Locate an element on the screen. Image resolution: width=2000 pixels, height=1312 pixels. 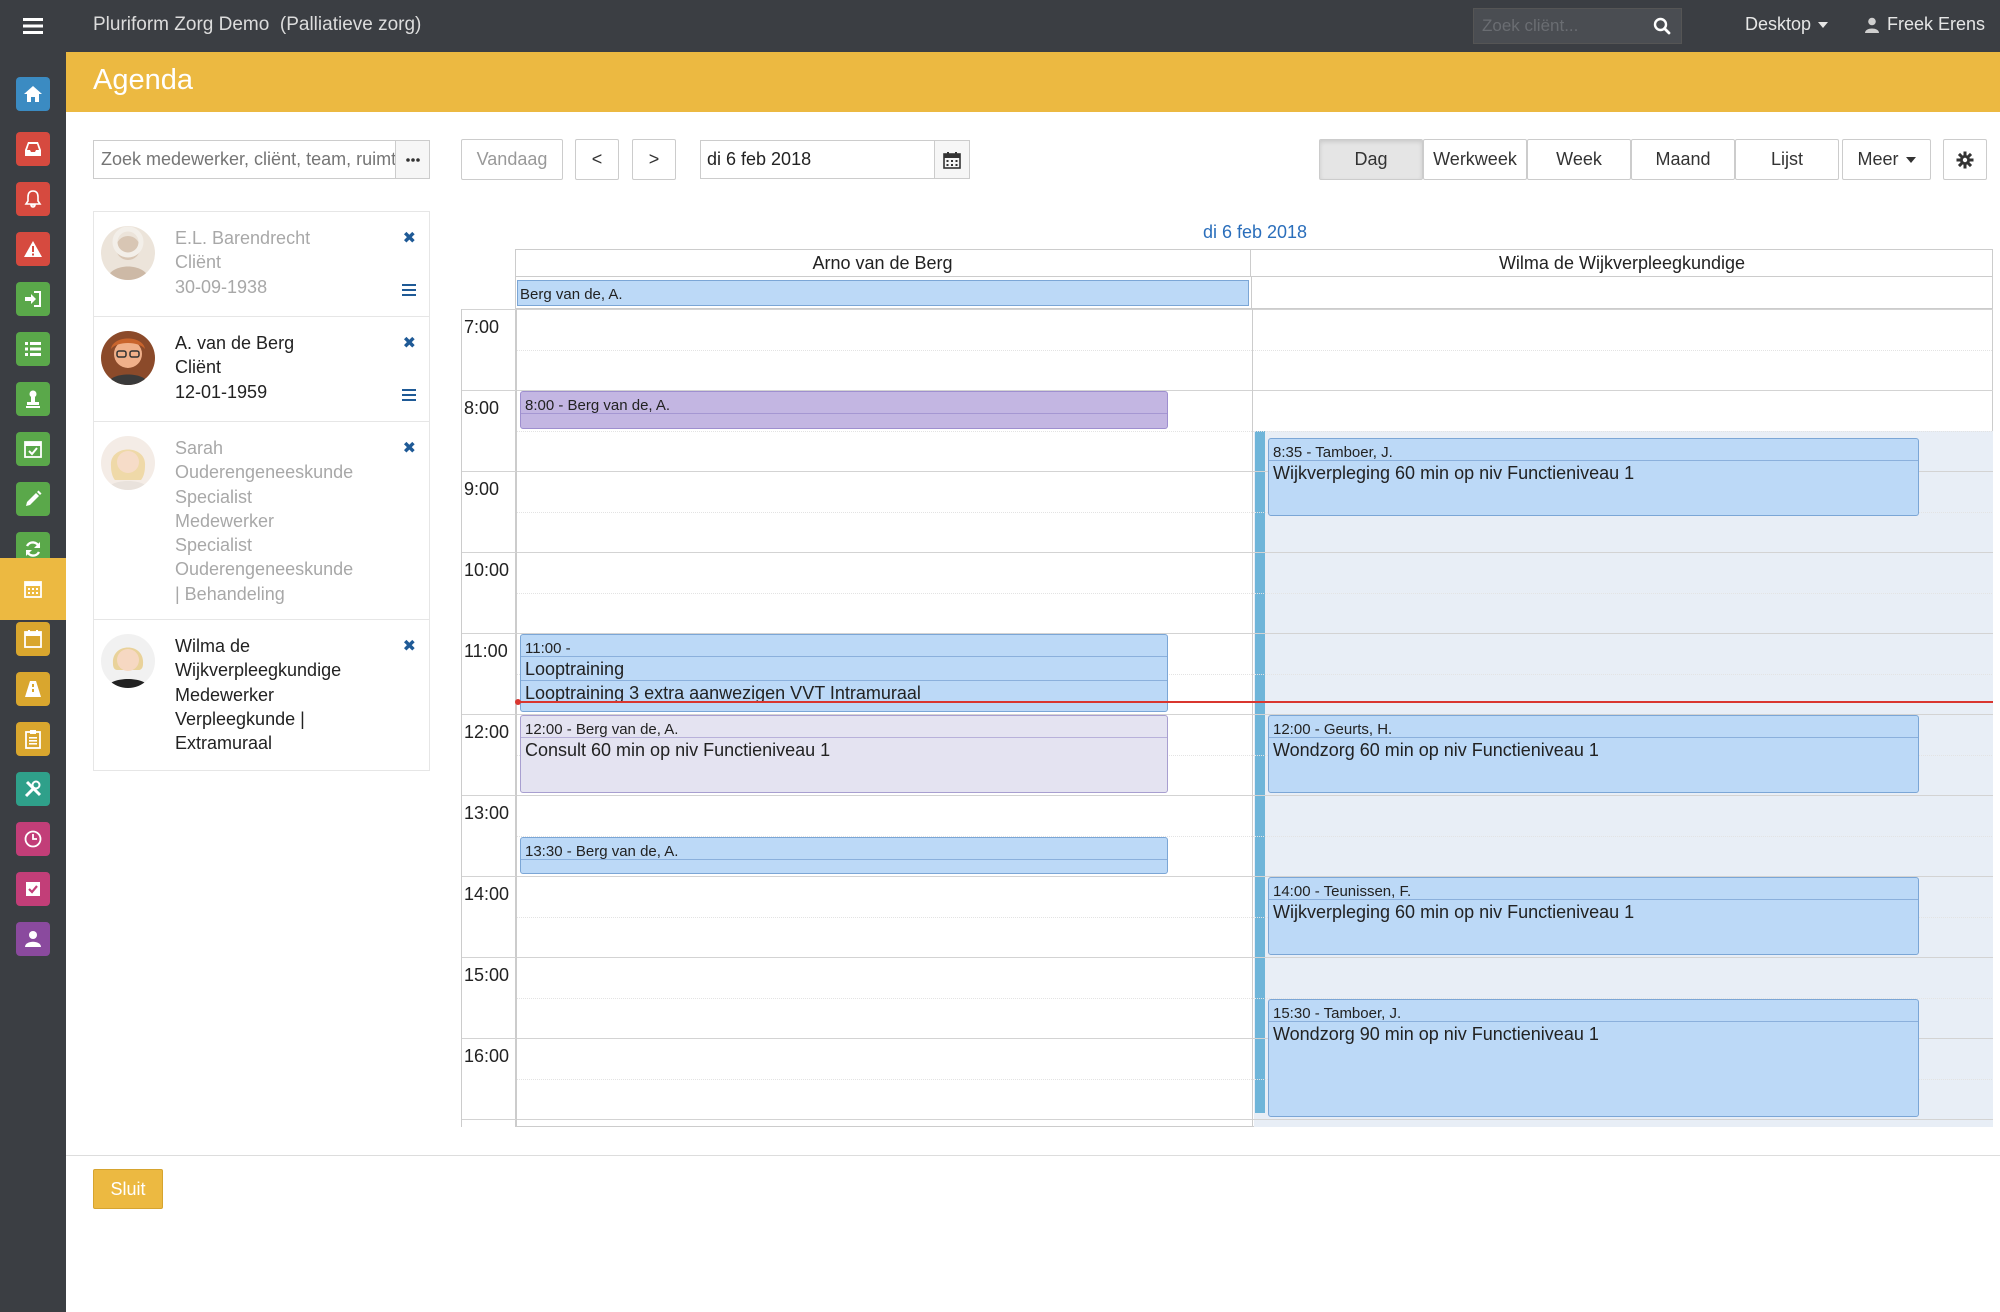
icon-rail is located at coordinates (33, 656).